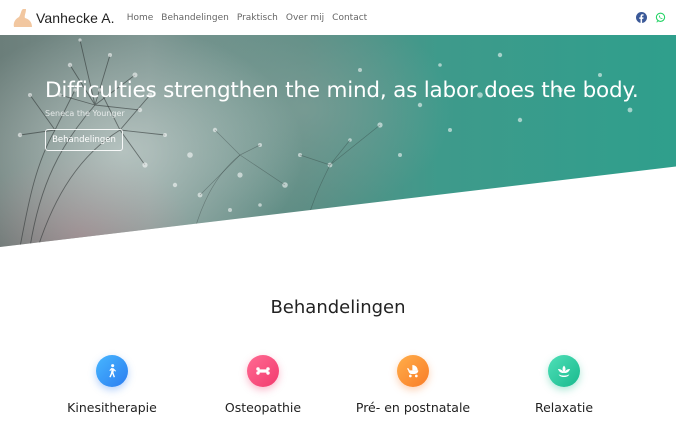 The image size is (676, 422). What do you see at coordinates (140, 18) in the screenshot?
I see `nav-item-home: Home` at bounding box center [140, 18].